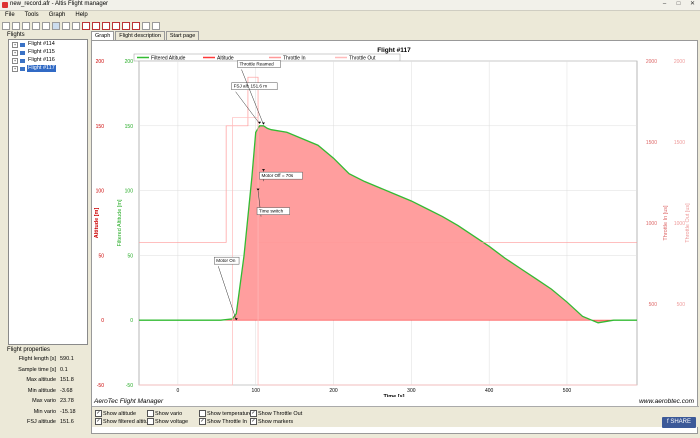  What do you see at coordinates (67, 401) in the screenshot?
I see `property-value: 23.78` at bounding box center [67, 401].